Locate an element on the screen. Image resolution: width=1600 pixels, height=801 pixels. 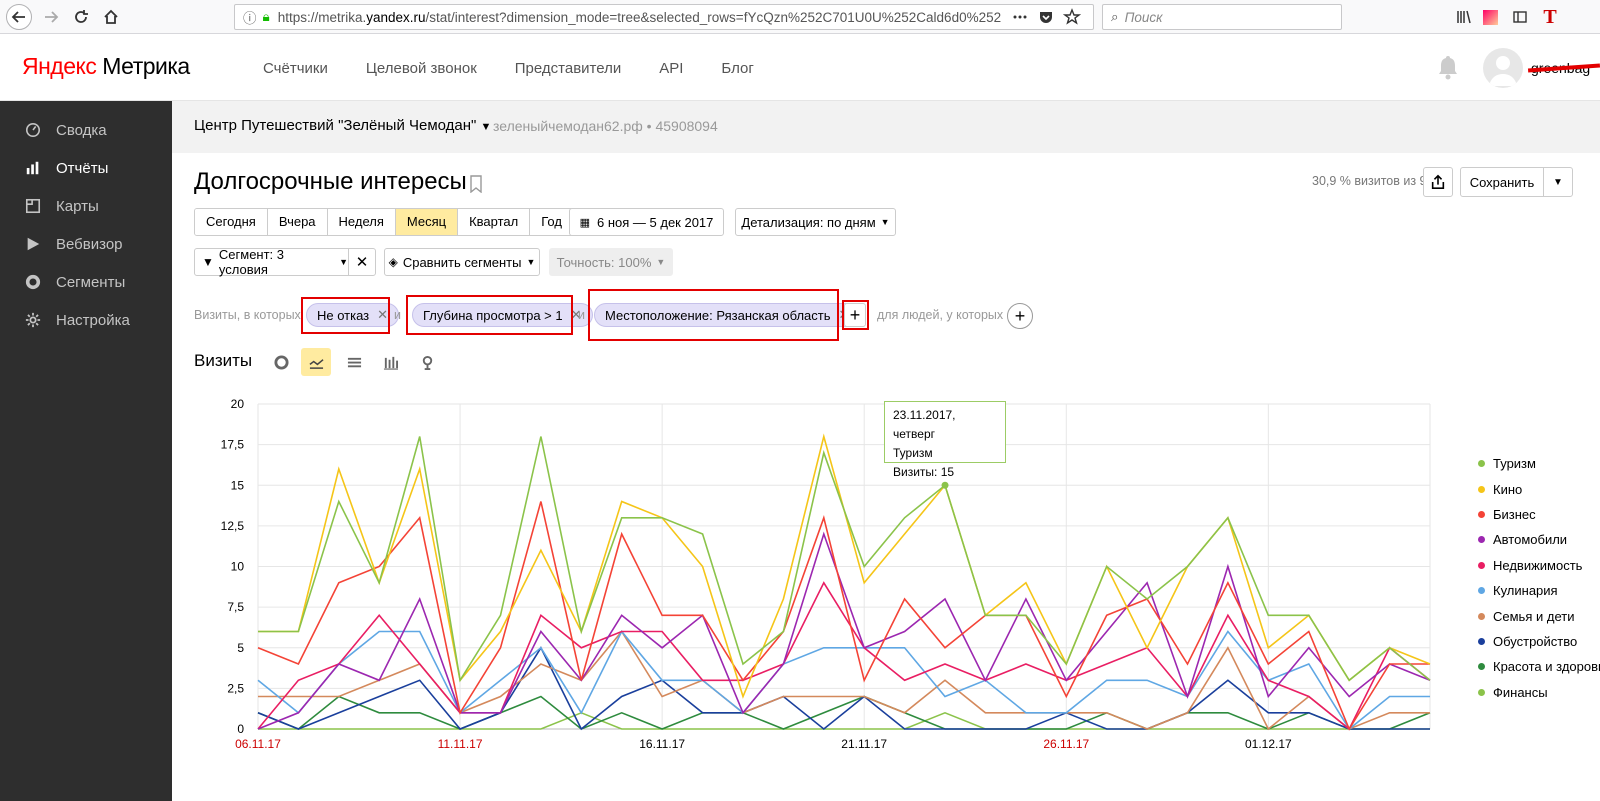
period-yesterday: Вчера is located at coordinates (297, 222).